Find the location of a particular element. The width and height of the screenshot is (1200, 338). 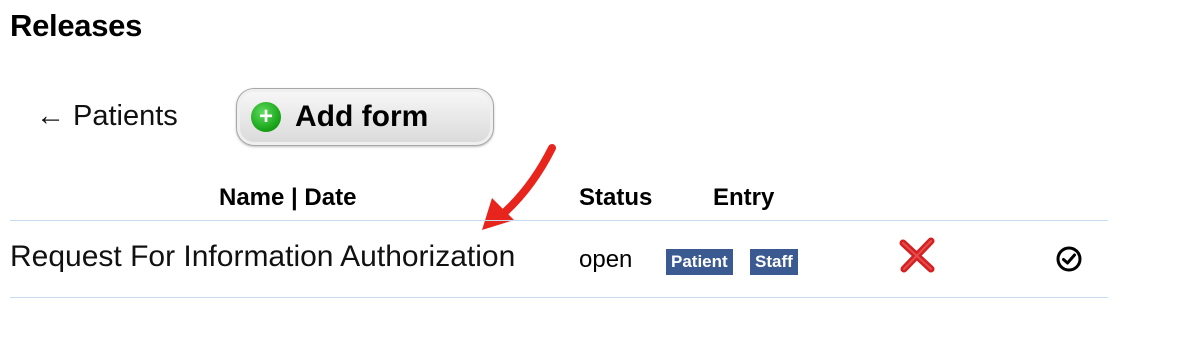

annotation-arrow-icon is located at coordinates (519, 187).